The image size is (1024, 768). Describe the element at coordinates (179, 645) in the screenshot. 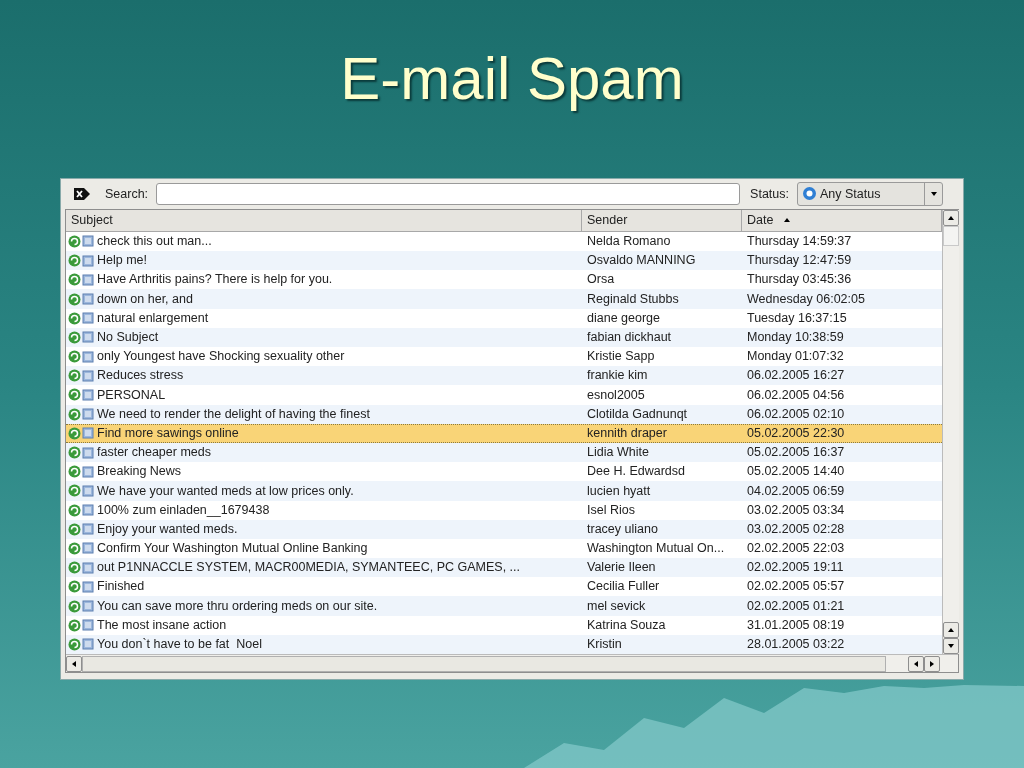

I see `subject-text: You don`t have to be fat Noel` at that location.